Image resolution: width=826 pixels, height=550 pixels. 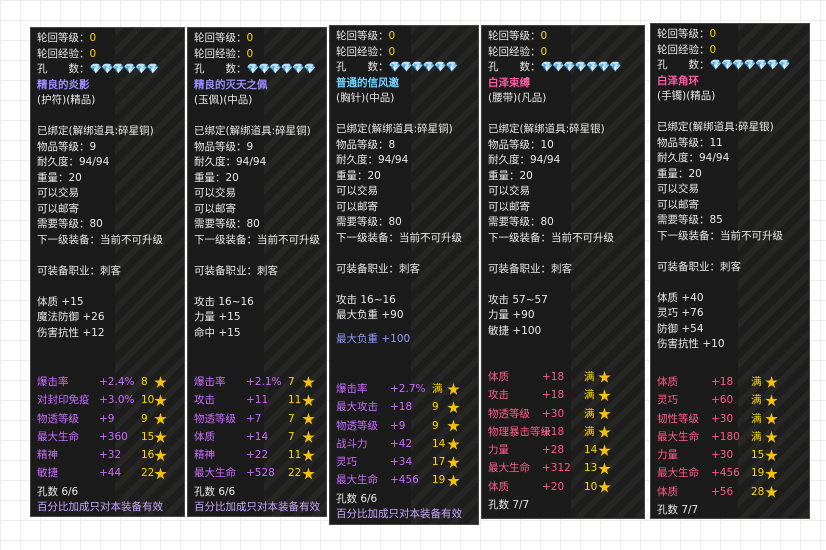 I want to click on extra-attribute-label: 敏捷, so click(x=47, y=473).